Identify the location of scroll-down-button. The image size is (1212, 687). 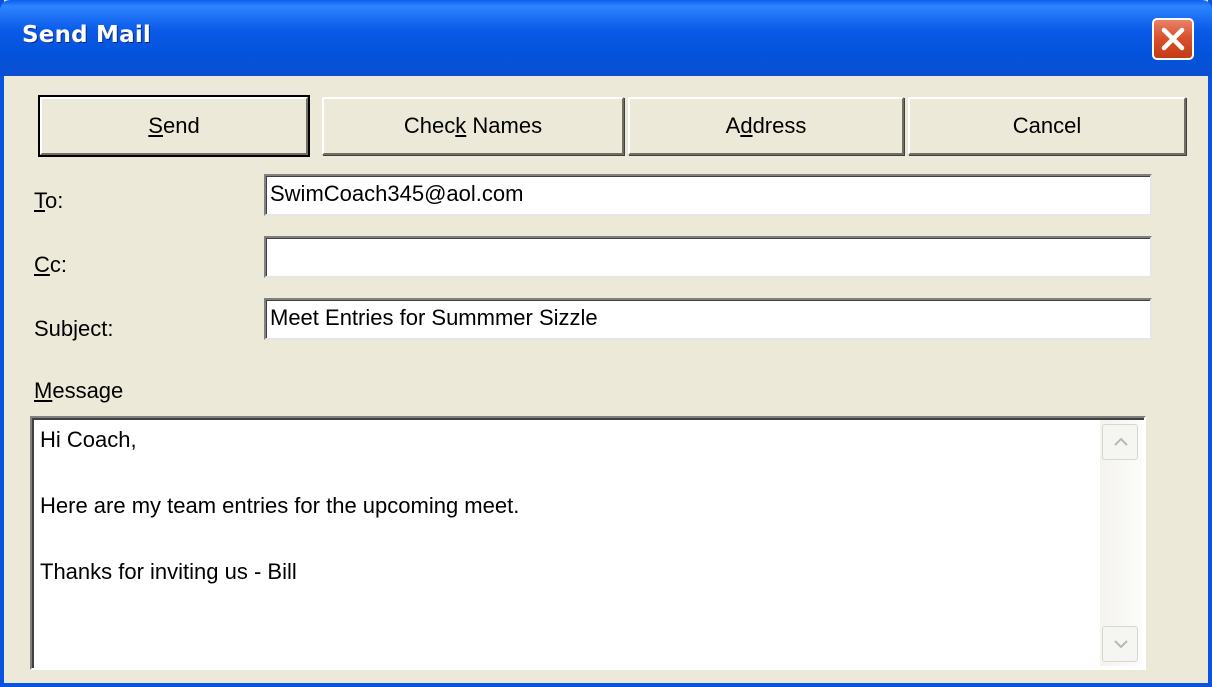
(1120, 644).